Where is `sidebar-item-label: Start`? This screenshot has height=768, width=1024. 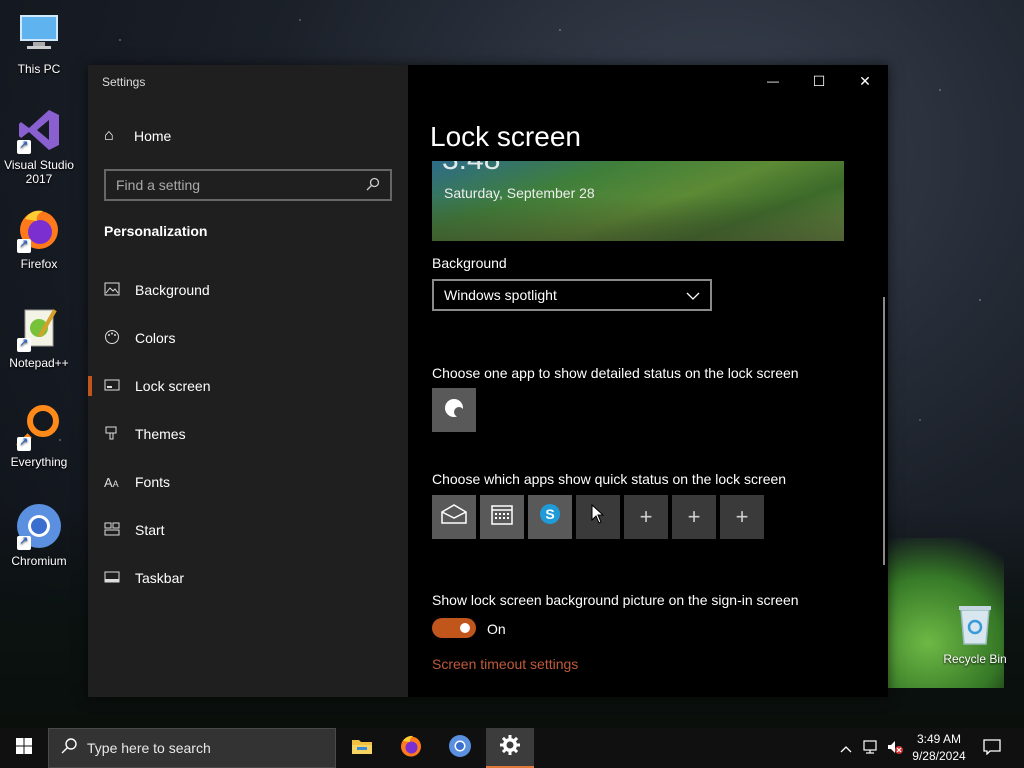 sidebar-item-label: Start is located at coordinates (150, 530).